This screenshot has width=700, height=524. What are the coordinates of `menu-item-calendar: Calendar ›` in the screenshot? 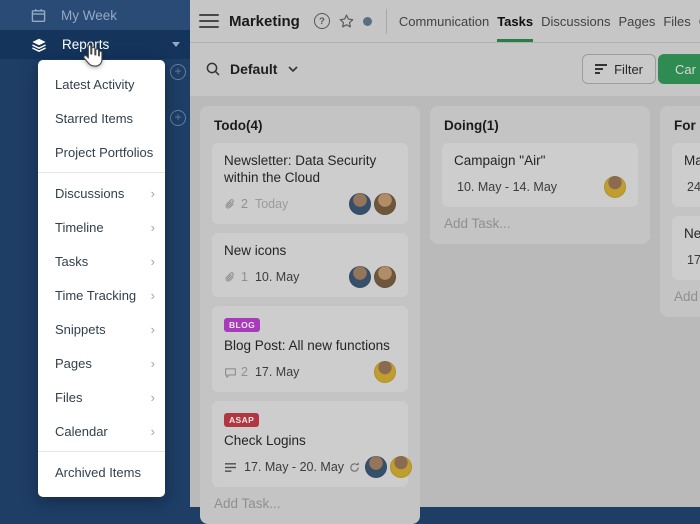 It's located at (101, 431).